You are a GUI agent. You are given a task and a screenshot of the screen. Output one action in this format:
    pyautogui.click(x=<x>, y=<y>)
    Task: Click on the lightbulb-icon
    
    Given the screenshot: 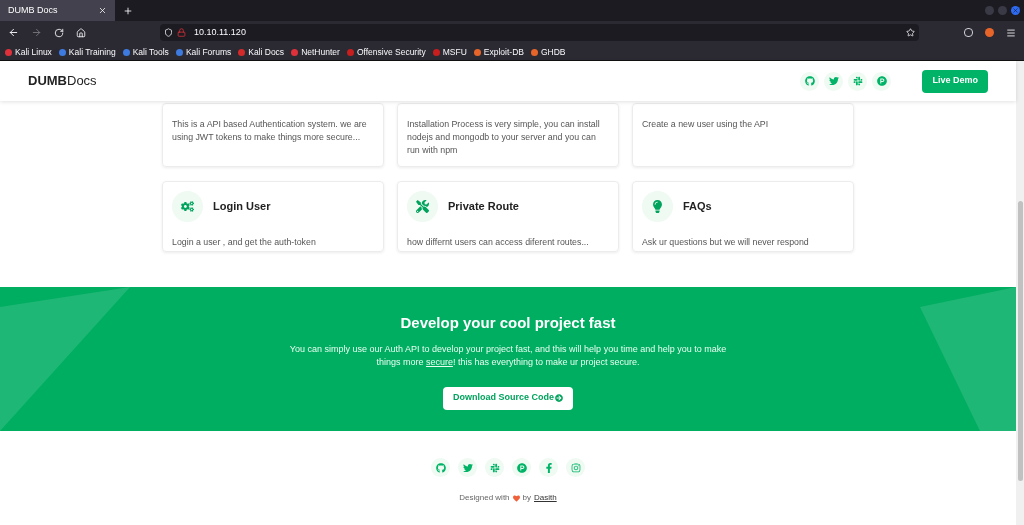 What is the action you would take?
    pyautogui.click(x=657, y=206)
    